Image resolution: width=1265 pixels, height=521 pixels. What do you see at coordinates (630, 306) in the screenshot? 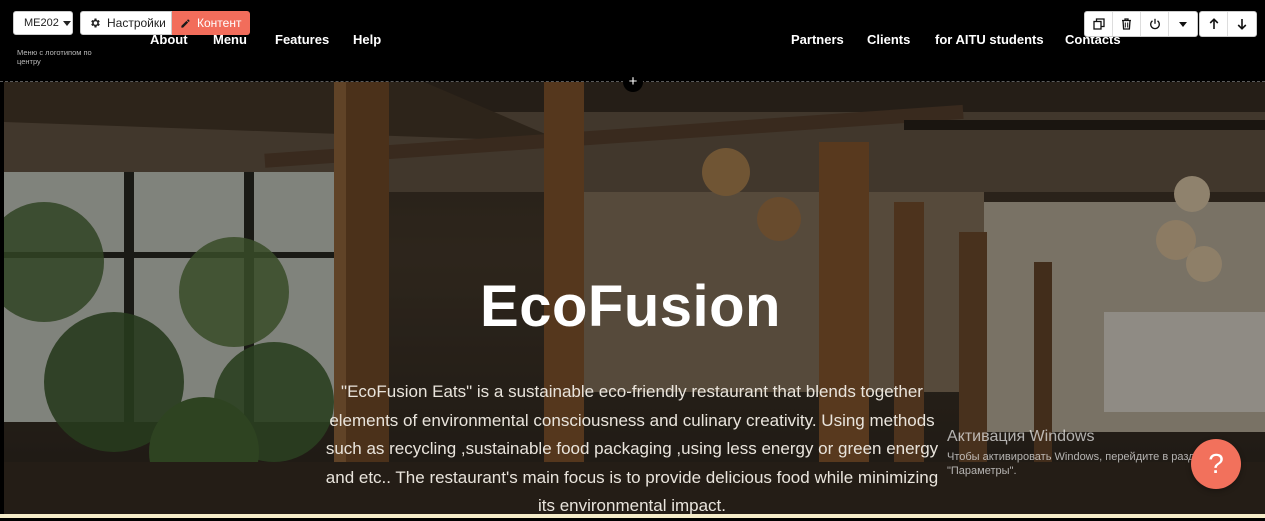
I see `hero-title: EcoFusion` at bounding box center [630, 306].